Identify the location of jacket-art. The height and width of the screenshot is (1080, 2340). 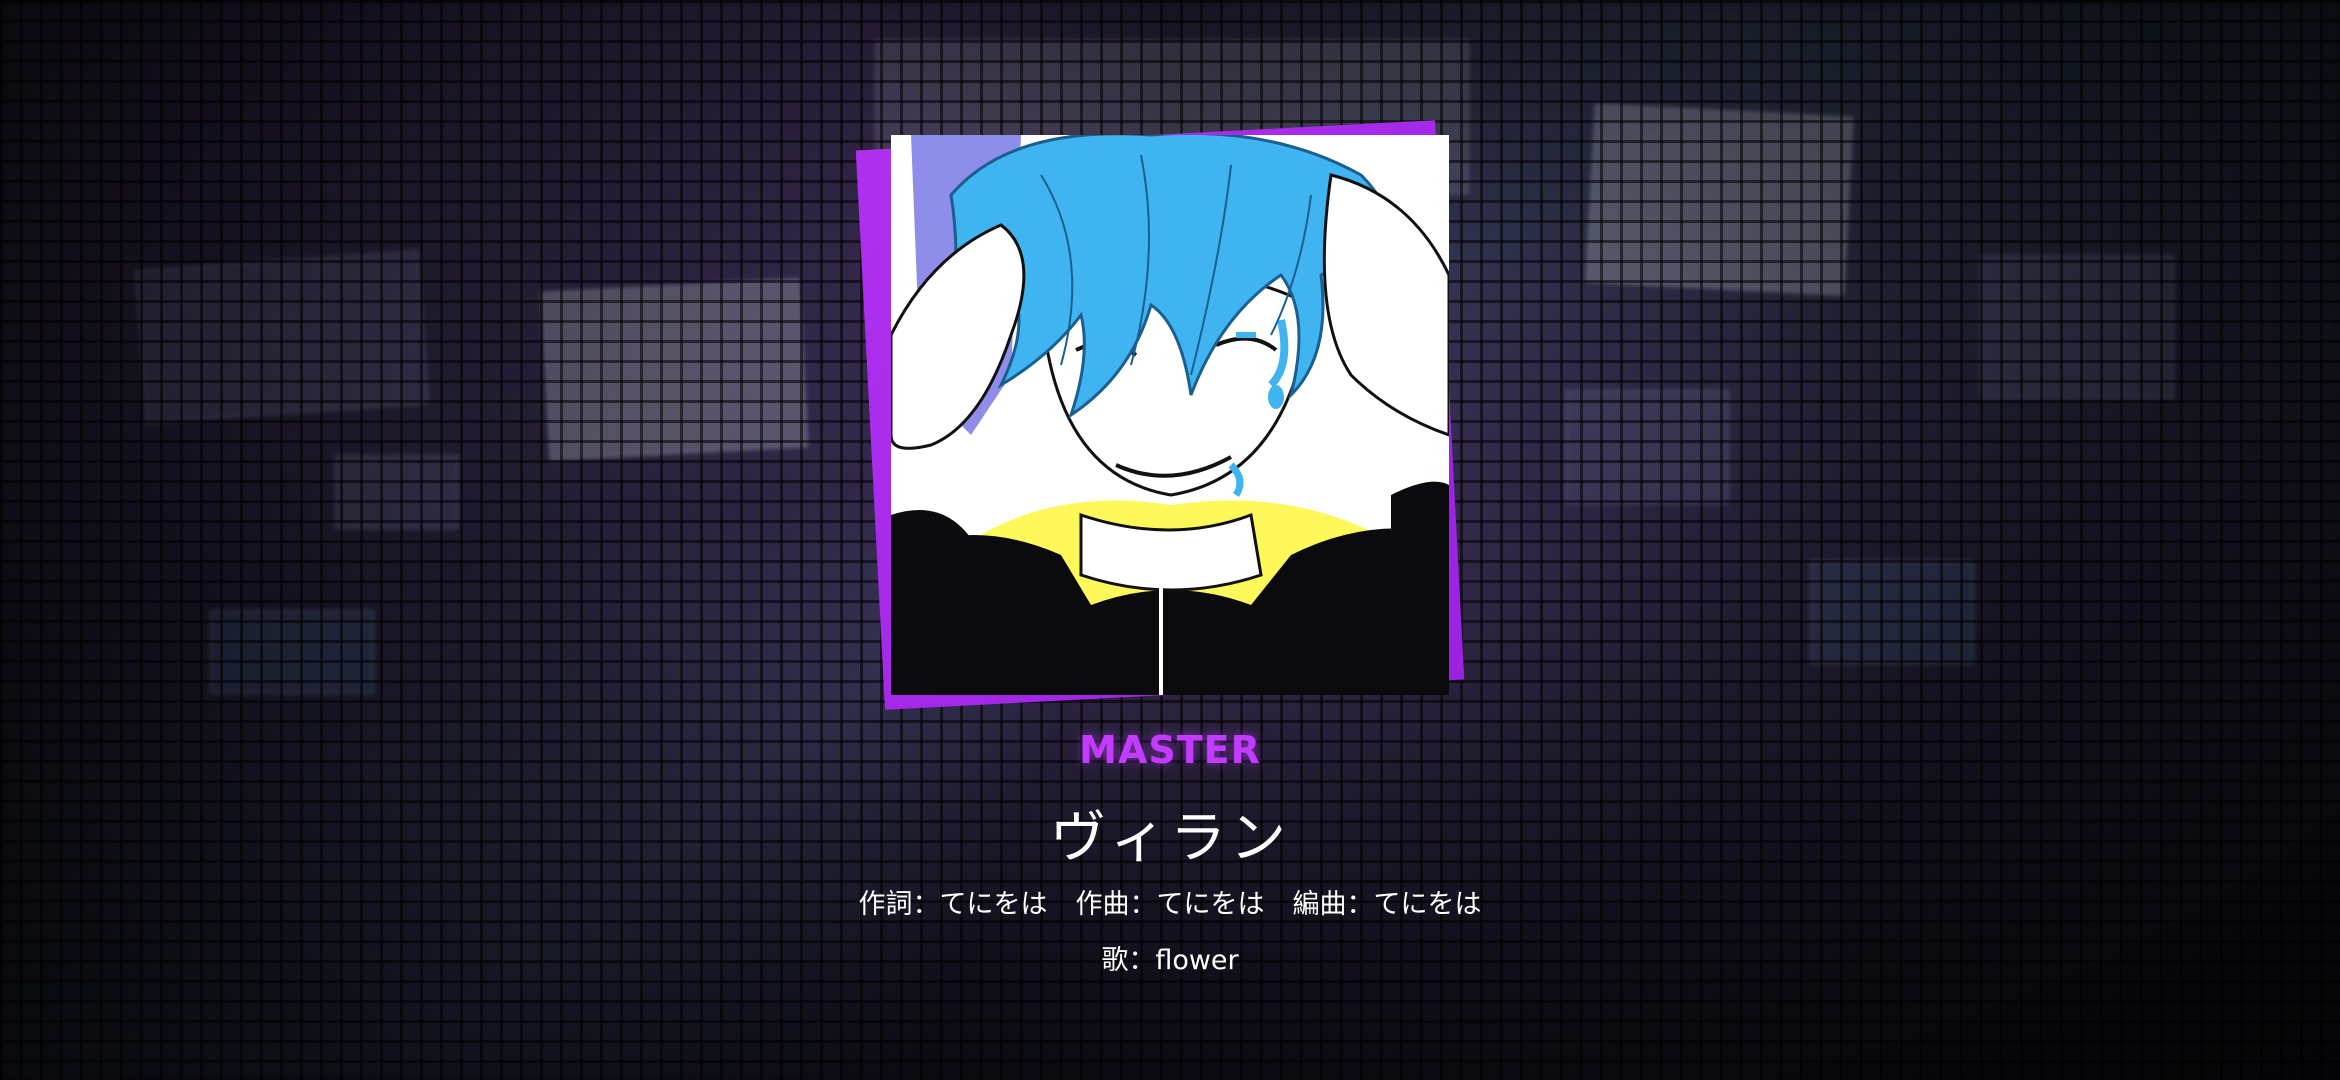
(1170, 415).